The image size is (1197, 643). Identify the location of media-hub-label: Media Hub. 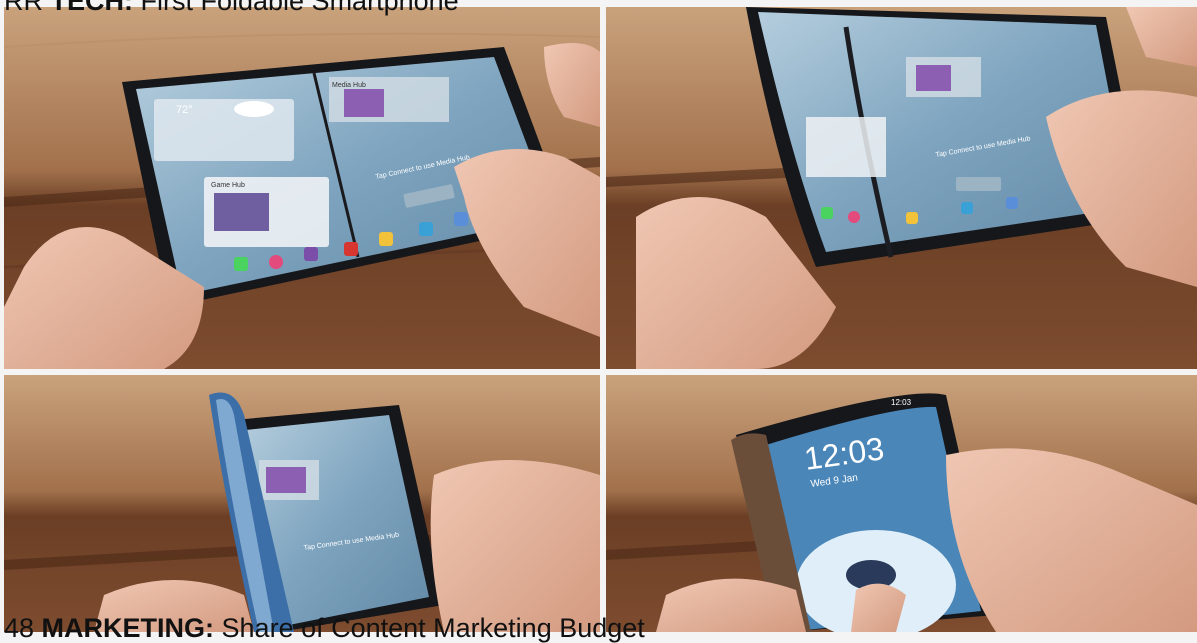
(349, 85).